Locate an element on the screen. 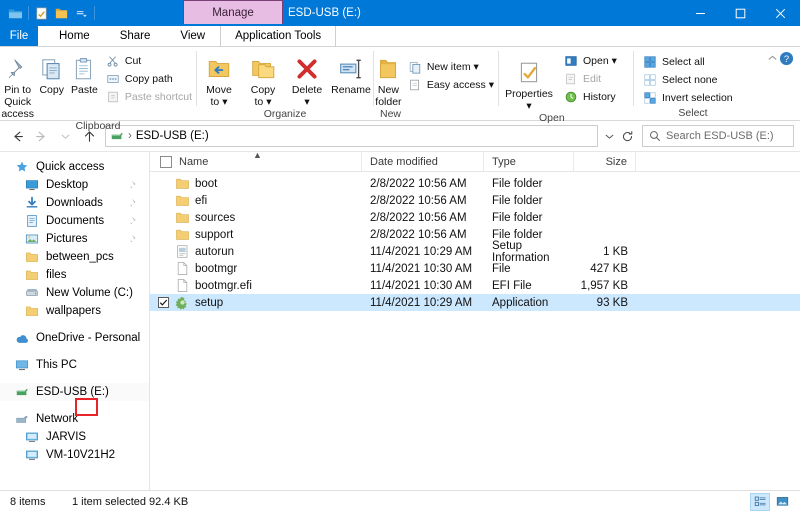 This screenshot has height=512, width=800. sidebar-label: JARVIS is located at coordinates (66, 437).